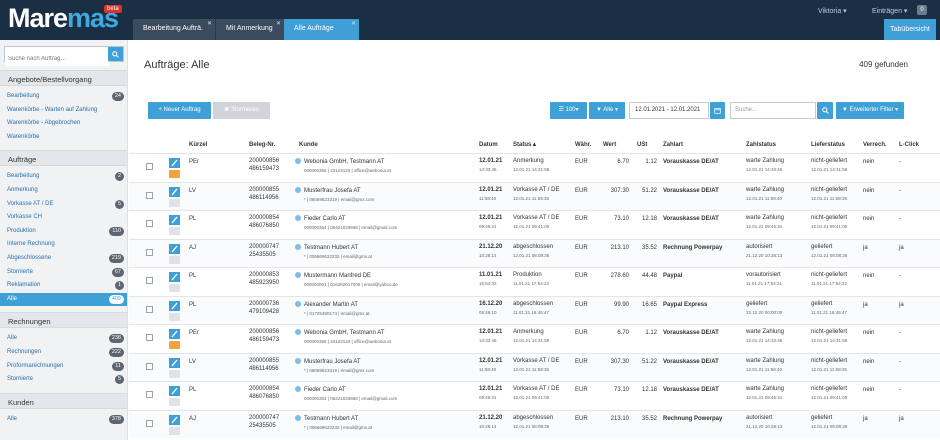  I want to click on advanced-filter-button: ▼ Erweiterter Filter ▾, so click(870, 110).